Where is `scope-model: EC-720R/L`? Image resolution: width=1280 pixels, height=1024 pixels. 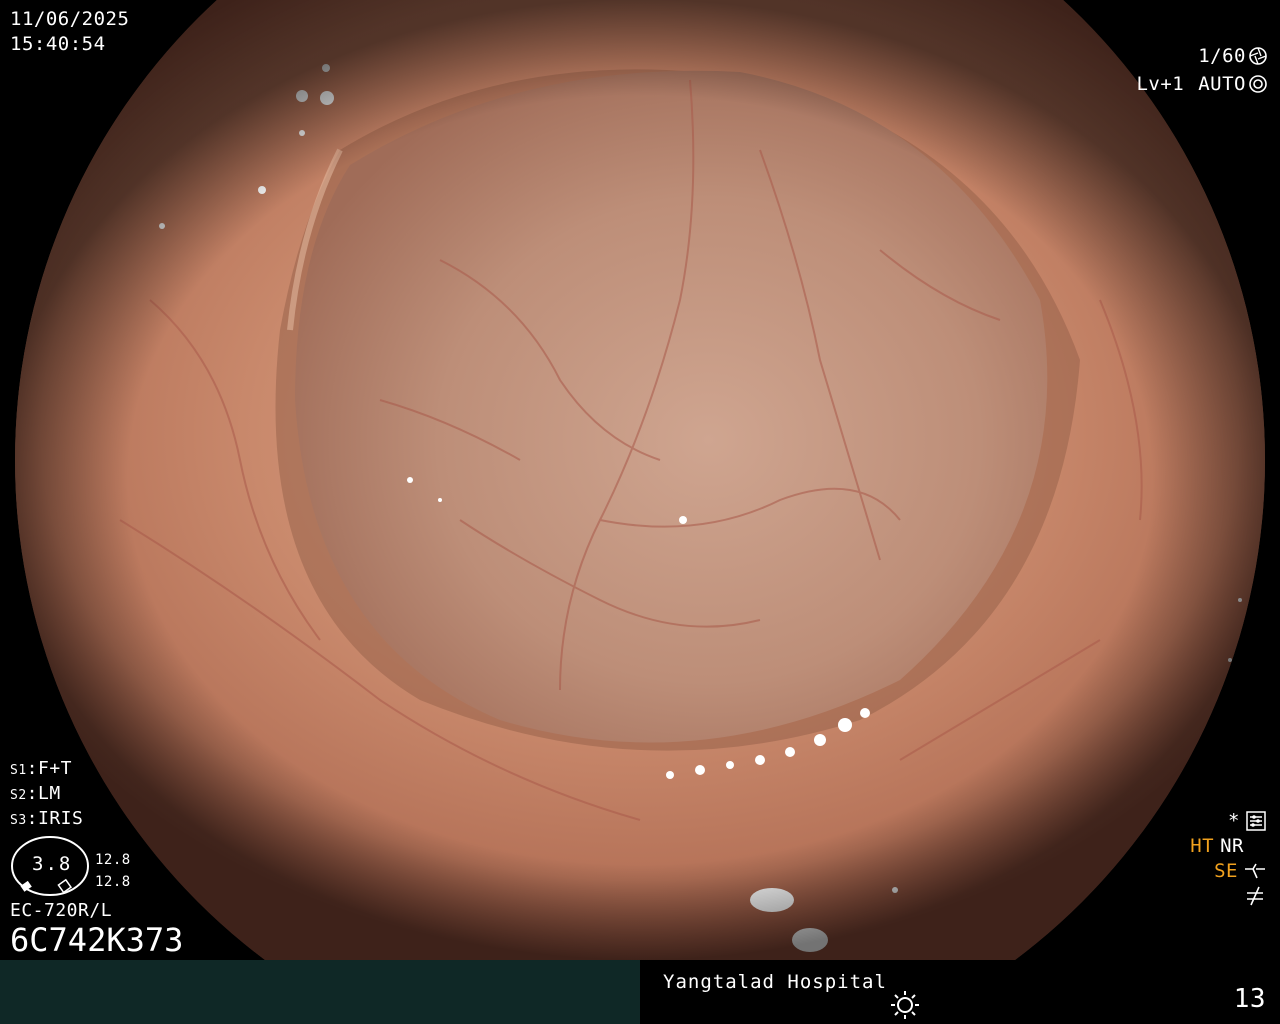 scope-model: EC-720R/L is located at coordinates (61, 910).